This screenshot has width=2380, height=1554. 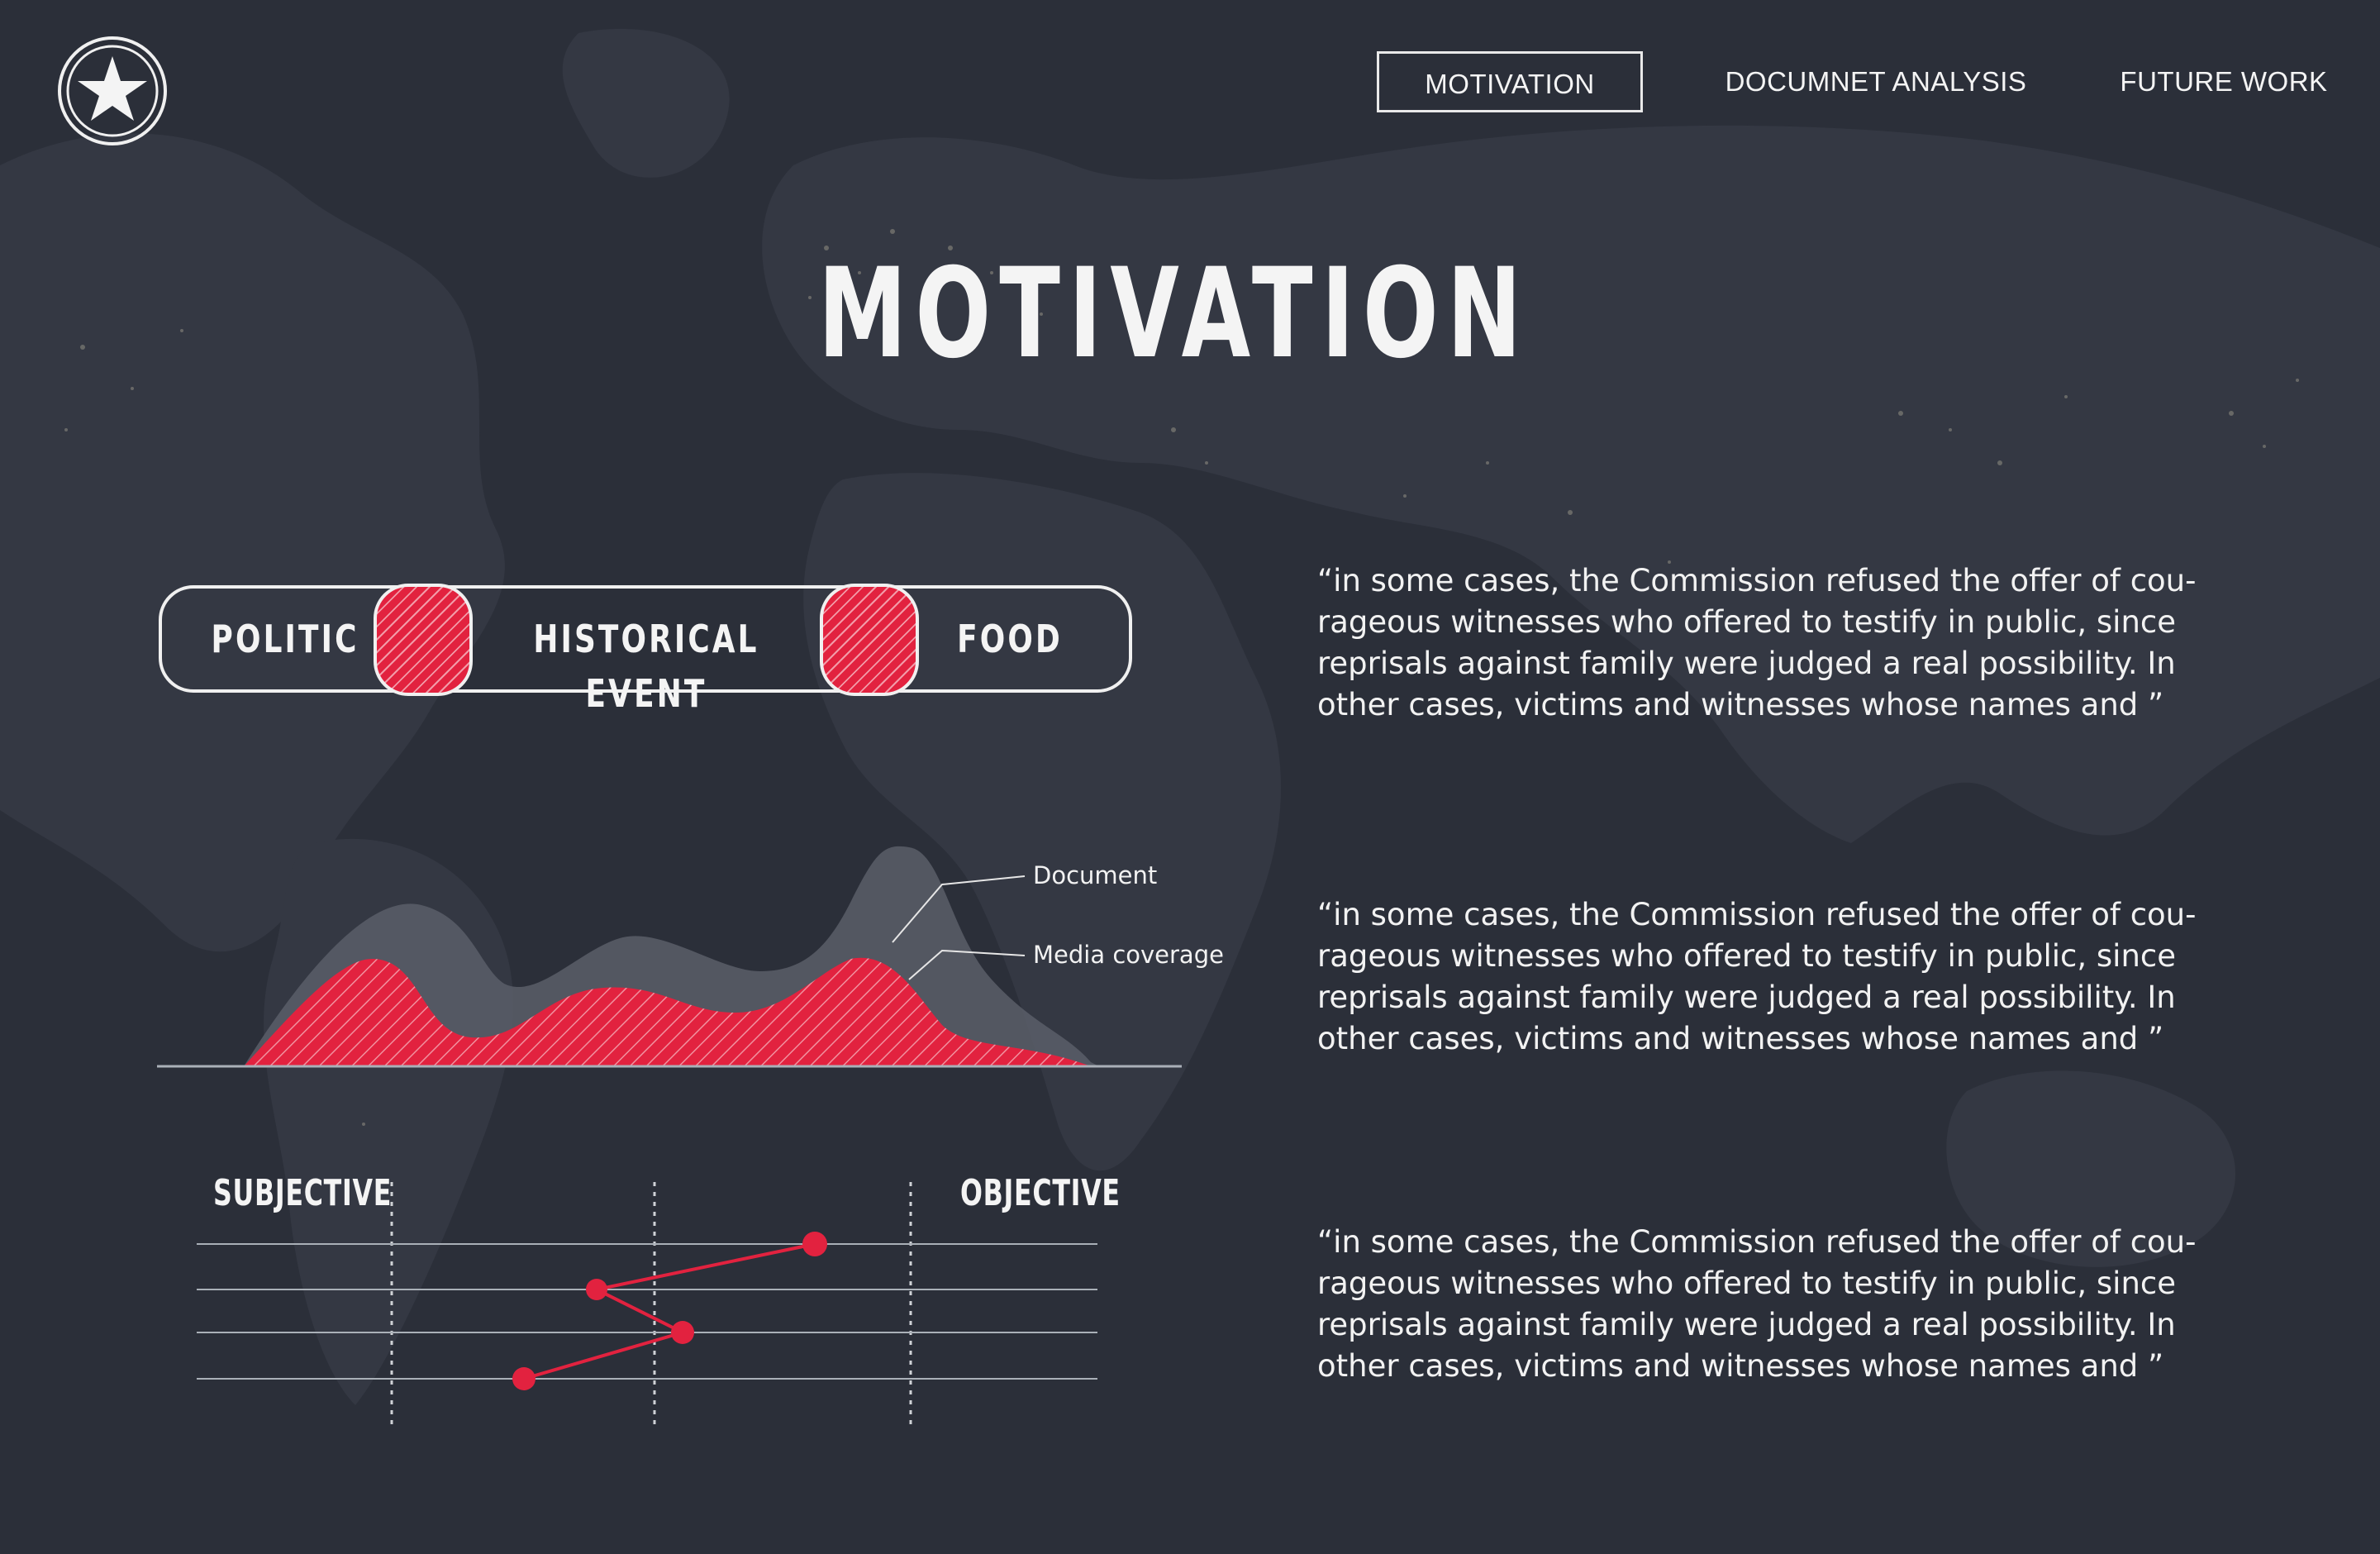 What do you see at coordinates (284, 639) in the screenshot?
I see `category-label-politic: POLITIC` at bounding box center [284, 639].